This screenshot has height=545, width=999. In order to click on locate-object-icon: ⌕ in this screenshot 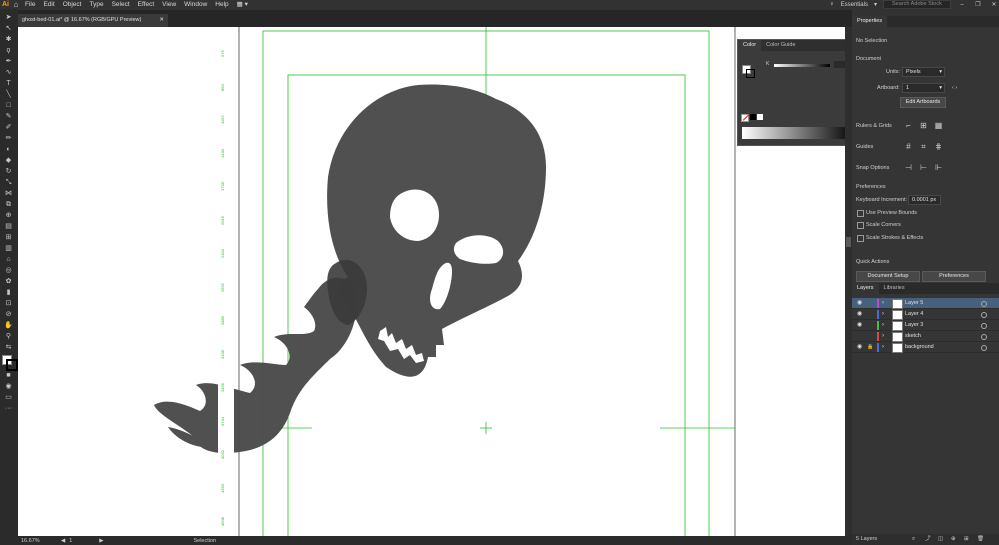, I will do `click(913, 539)`.